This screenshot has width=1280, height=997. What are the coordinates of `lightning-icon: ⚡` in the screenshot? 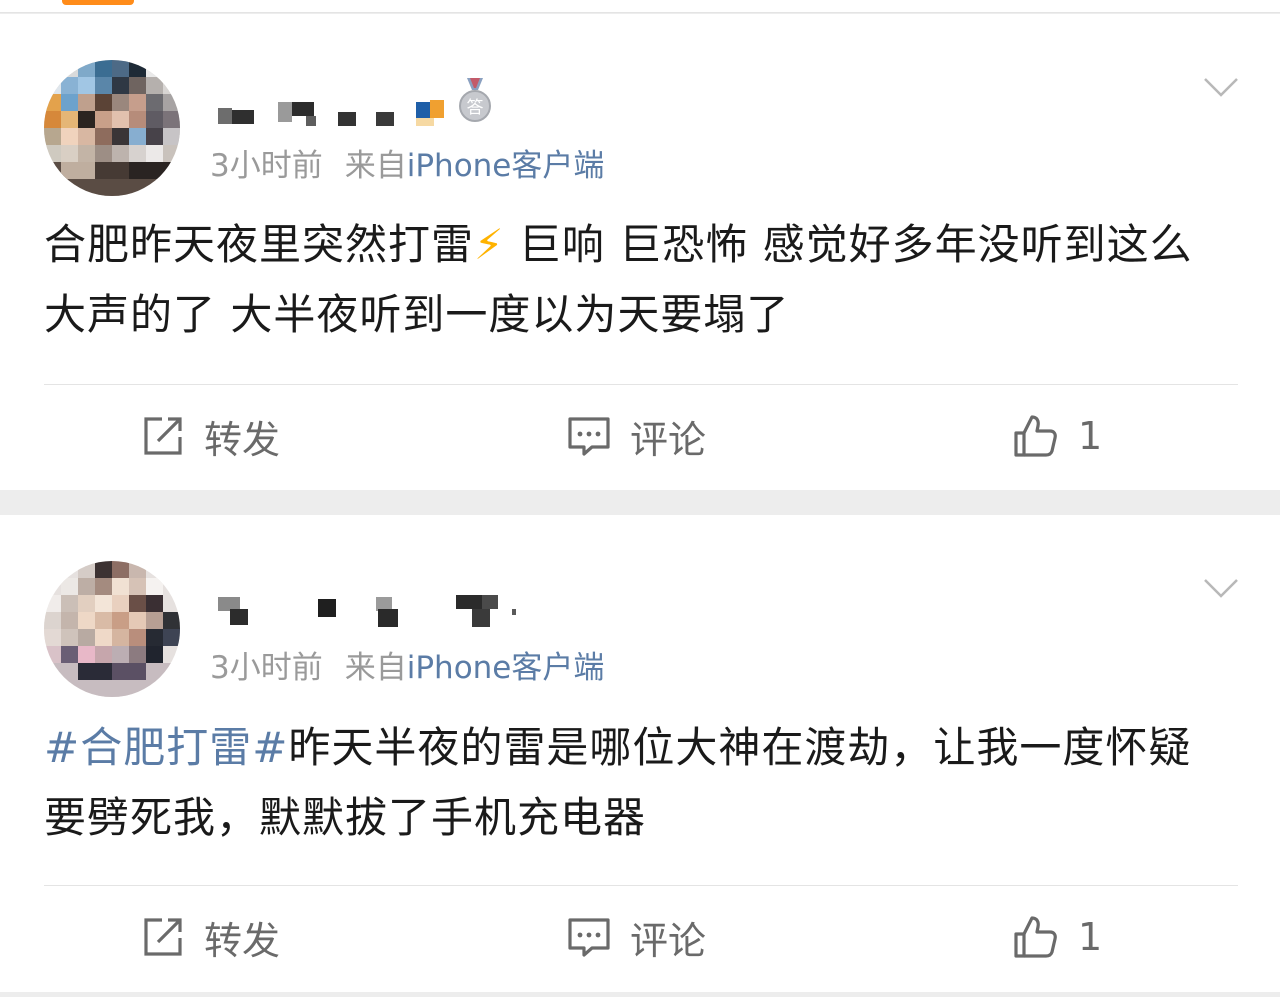 It's located at (489, 244).